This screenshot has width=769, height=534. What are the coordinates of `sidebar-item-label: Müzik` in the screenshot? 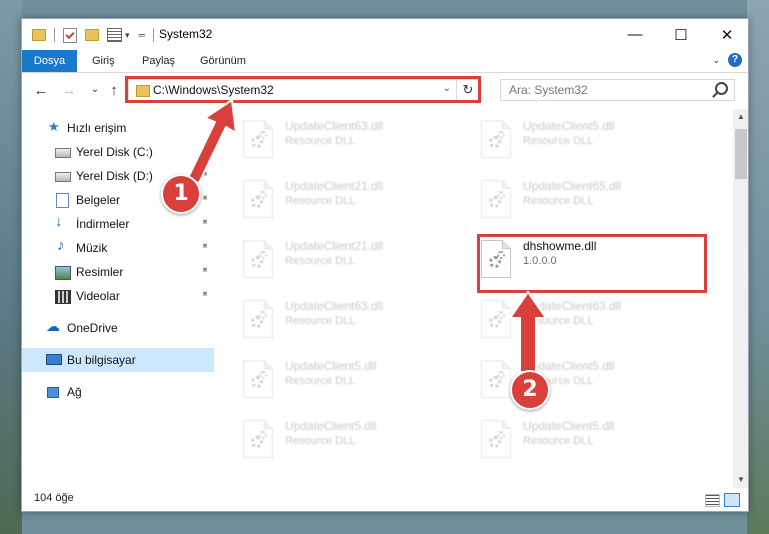 It's located at (92, 248).